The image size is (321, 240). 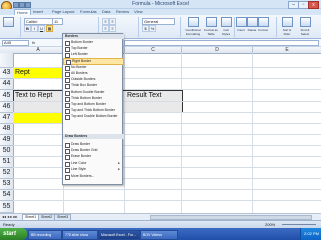 I want to click on format-icon, so click(x=263, y=22).